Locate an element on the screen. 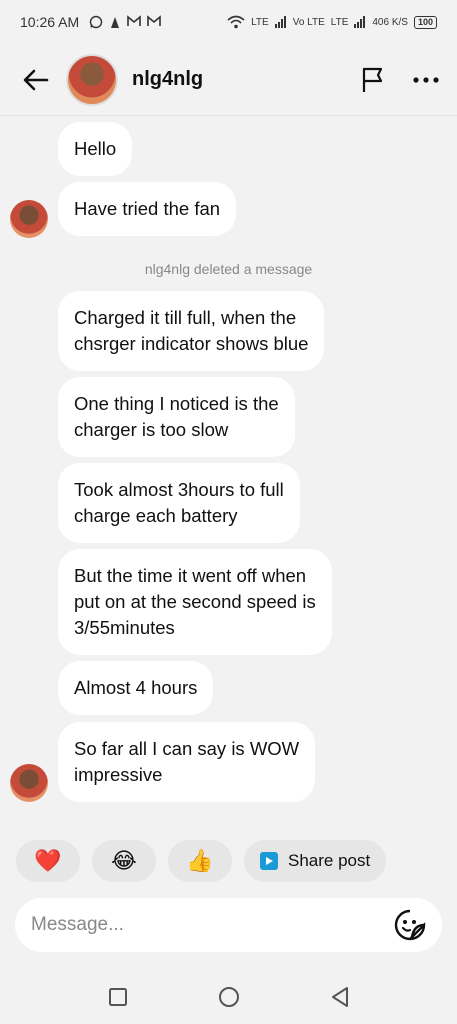 Image resolution: width=457 pixels, height=1024 pixels. laugh-reaction-button: 😂 is located at coordinates (124, 861).